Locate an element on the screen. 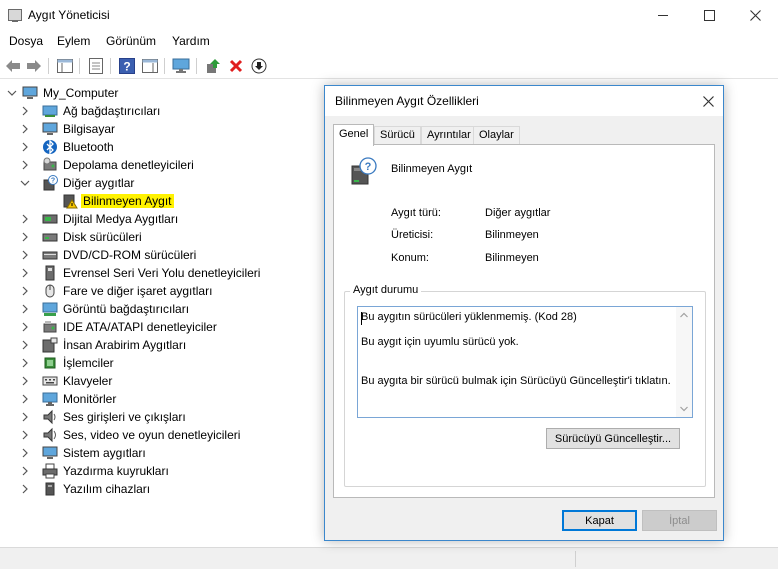  forward-arrow-icon is located at coordinates (34, 66).